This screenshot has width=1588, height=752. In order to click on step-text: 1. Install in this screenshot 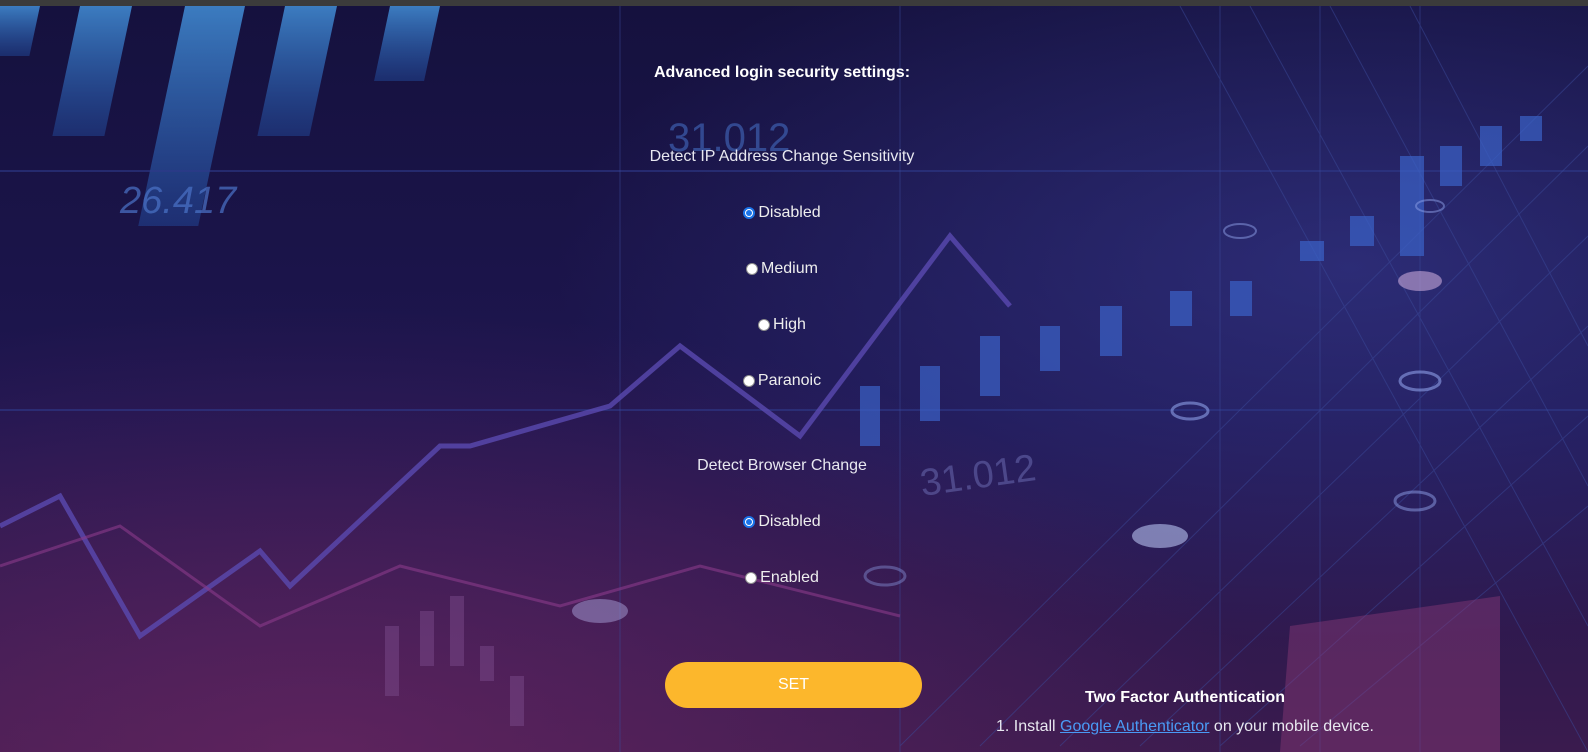, I will do `click(1028, 726)`.